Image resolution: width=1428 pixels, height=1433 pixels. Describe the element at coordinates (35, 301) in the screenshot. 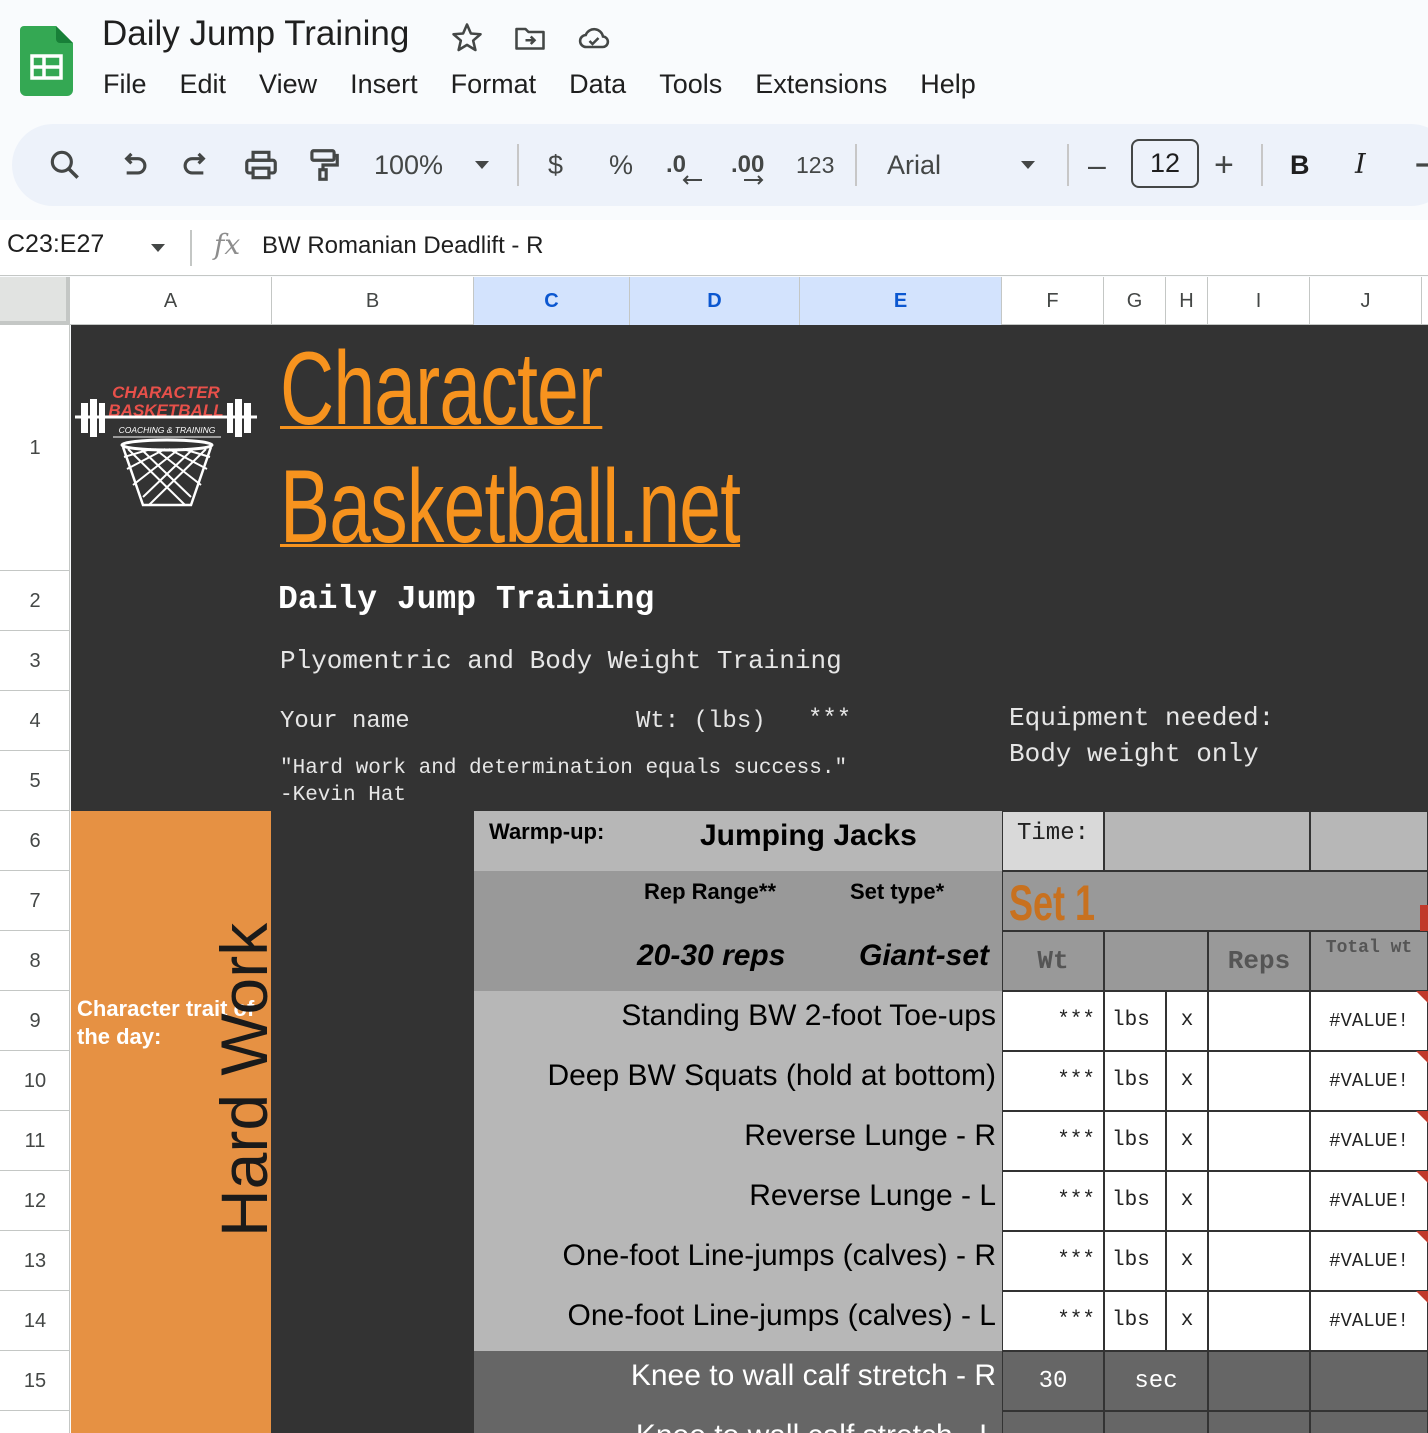

I see `select-all-corner` at that location.